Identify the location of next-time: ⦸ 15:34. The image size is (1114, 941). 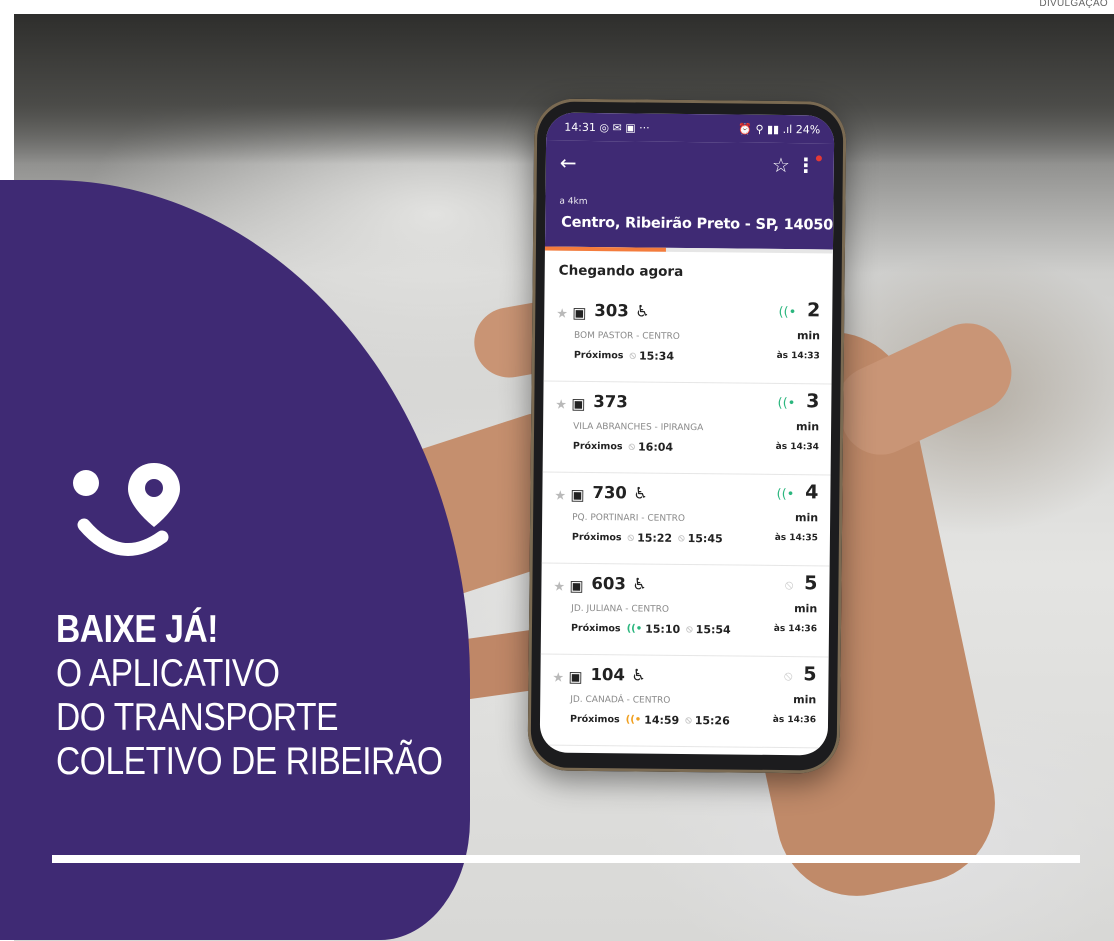
(651, 355).